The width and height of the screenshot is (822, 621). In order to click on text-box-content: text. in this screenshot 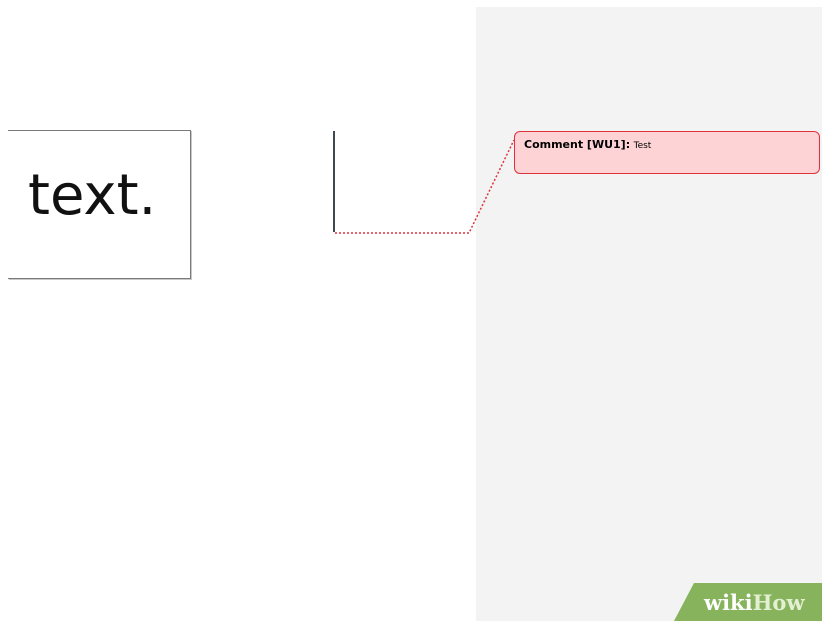, I will do `click(92, 195)`.